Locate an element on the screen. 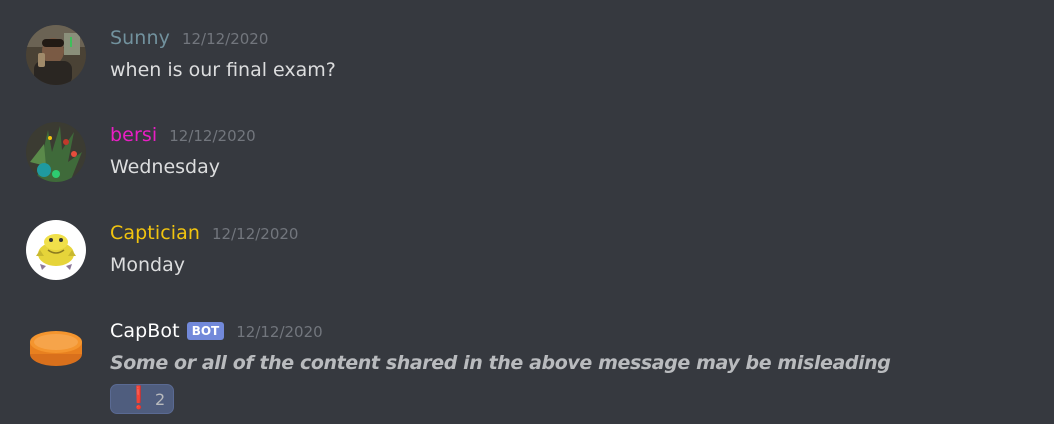 Image resolution: width=1054 pixels, height=424 pixels. bot-badge: BOT is located at coordinates (205, 331).